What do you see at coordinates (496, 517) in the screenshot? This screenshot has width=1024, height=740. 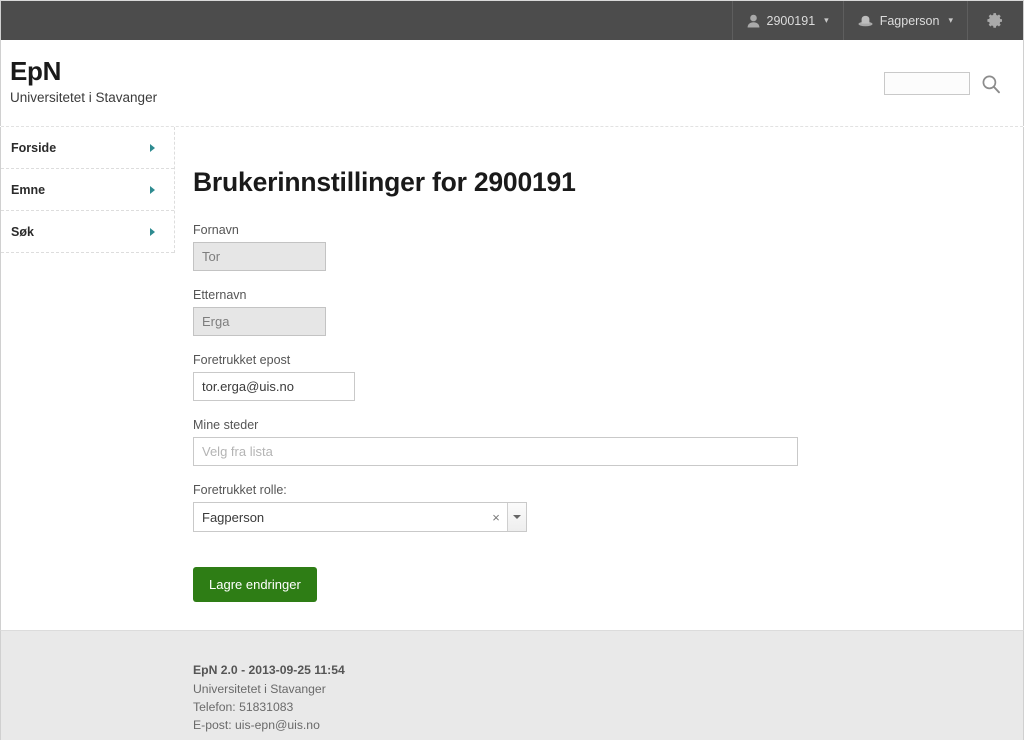 I see `clear-icon: ×` at bounding box center [496, 517].